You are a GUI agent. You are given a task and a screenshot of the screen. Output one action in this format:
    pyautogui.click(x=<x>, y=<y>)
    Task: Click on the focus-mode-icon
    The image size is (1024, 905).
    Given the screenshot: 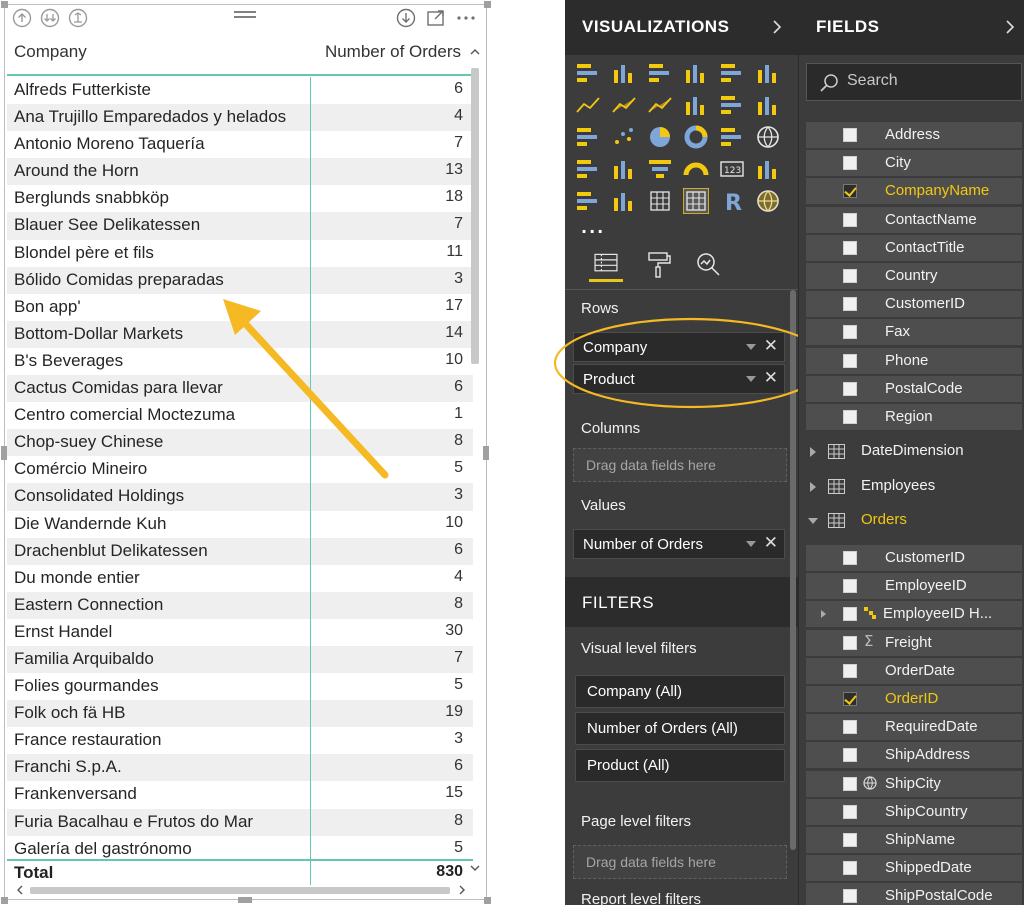 What is the action you would take?
    pyautogui.click(x=436, y=18)
    